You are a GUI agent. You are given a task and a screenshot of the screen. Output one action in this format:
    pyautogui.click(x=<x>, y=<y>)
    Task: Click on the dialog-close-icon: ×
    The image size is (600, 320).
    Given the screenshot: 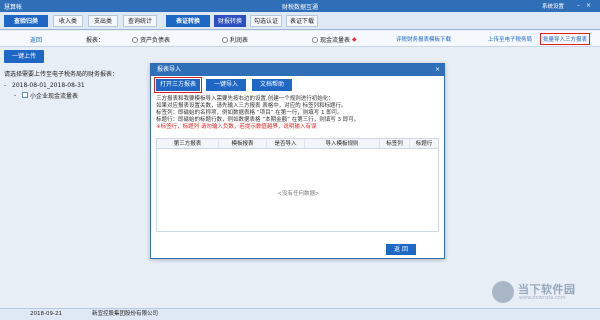 What is the action you would take?
    pyautogui.click(x=437, y=70)
    